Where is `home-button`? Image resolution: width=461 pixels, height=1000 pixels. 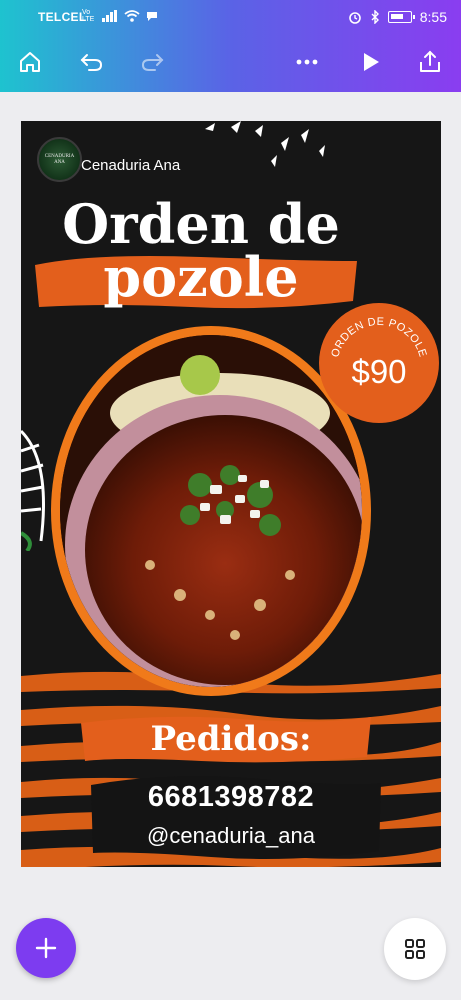
home-button is located at coordinates (30, 62).